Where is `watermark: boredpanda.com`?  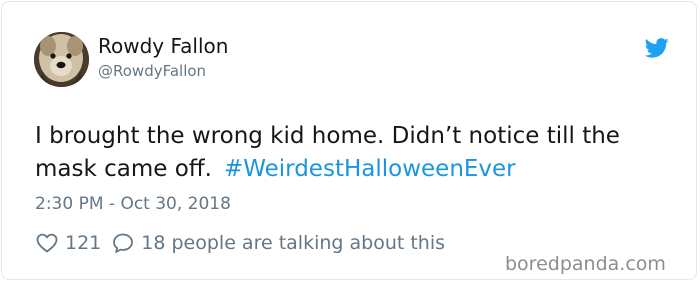
watermark: boredpanda.com is located at coordinates (585, 264).